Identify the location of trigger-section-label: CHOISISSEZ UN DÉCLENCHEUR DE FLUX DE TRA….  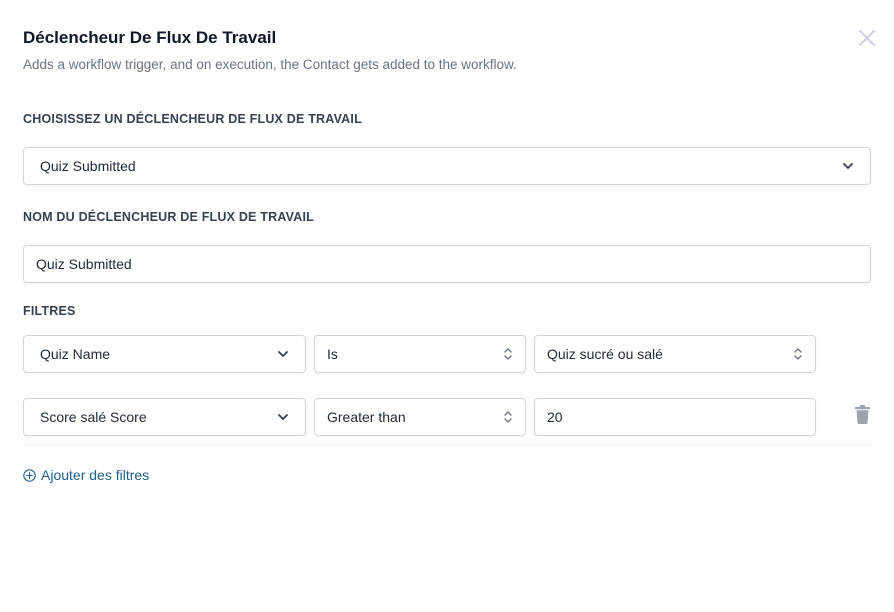
(192, 119).